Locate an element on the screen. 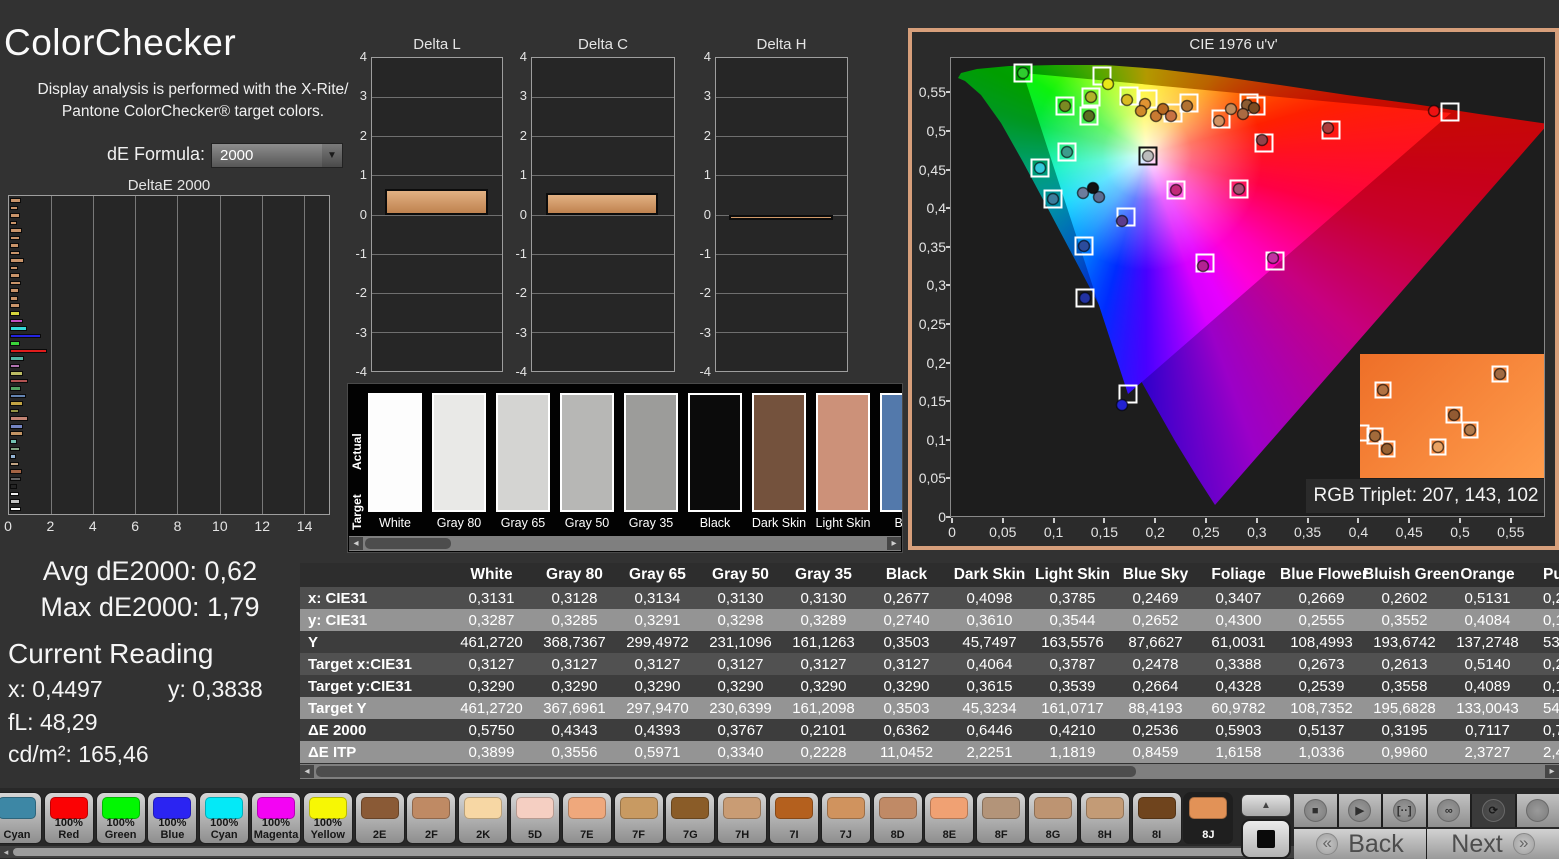  patch-tab-7j: 7J is located at coordinates (845, 818).